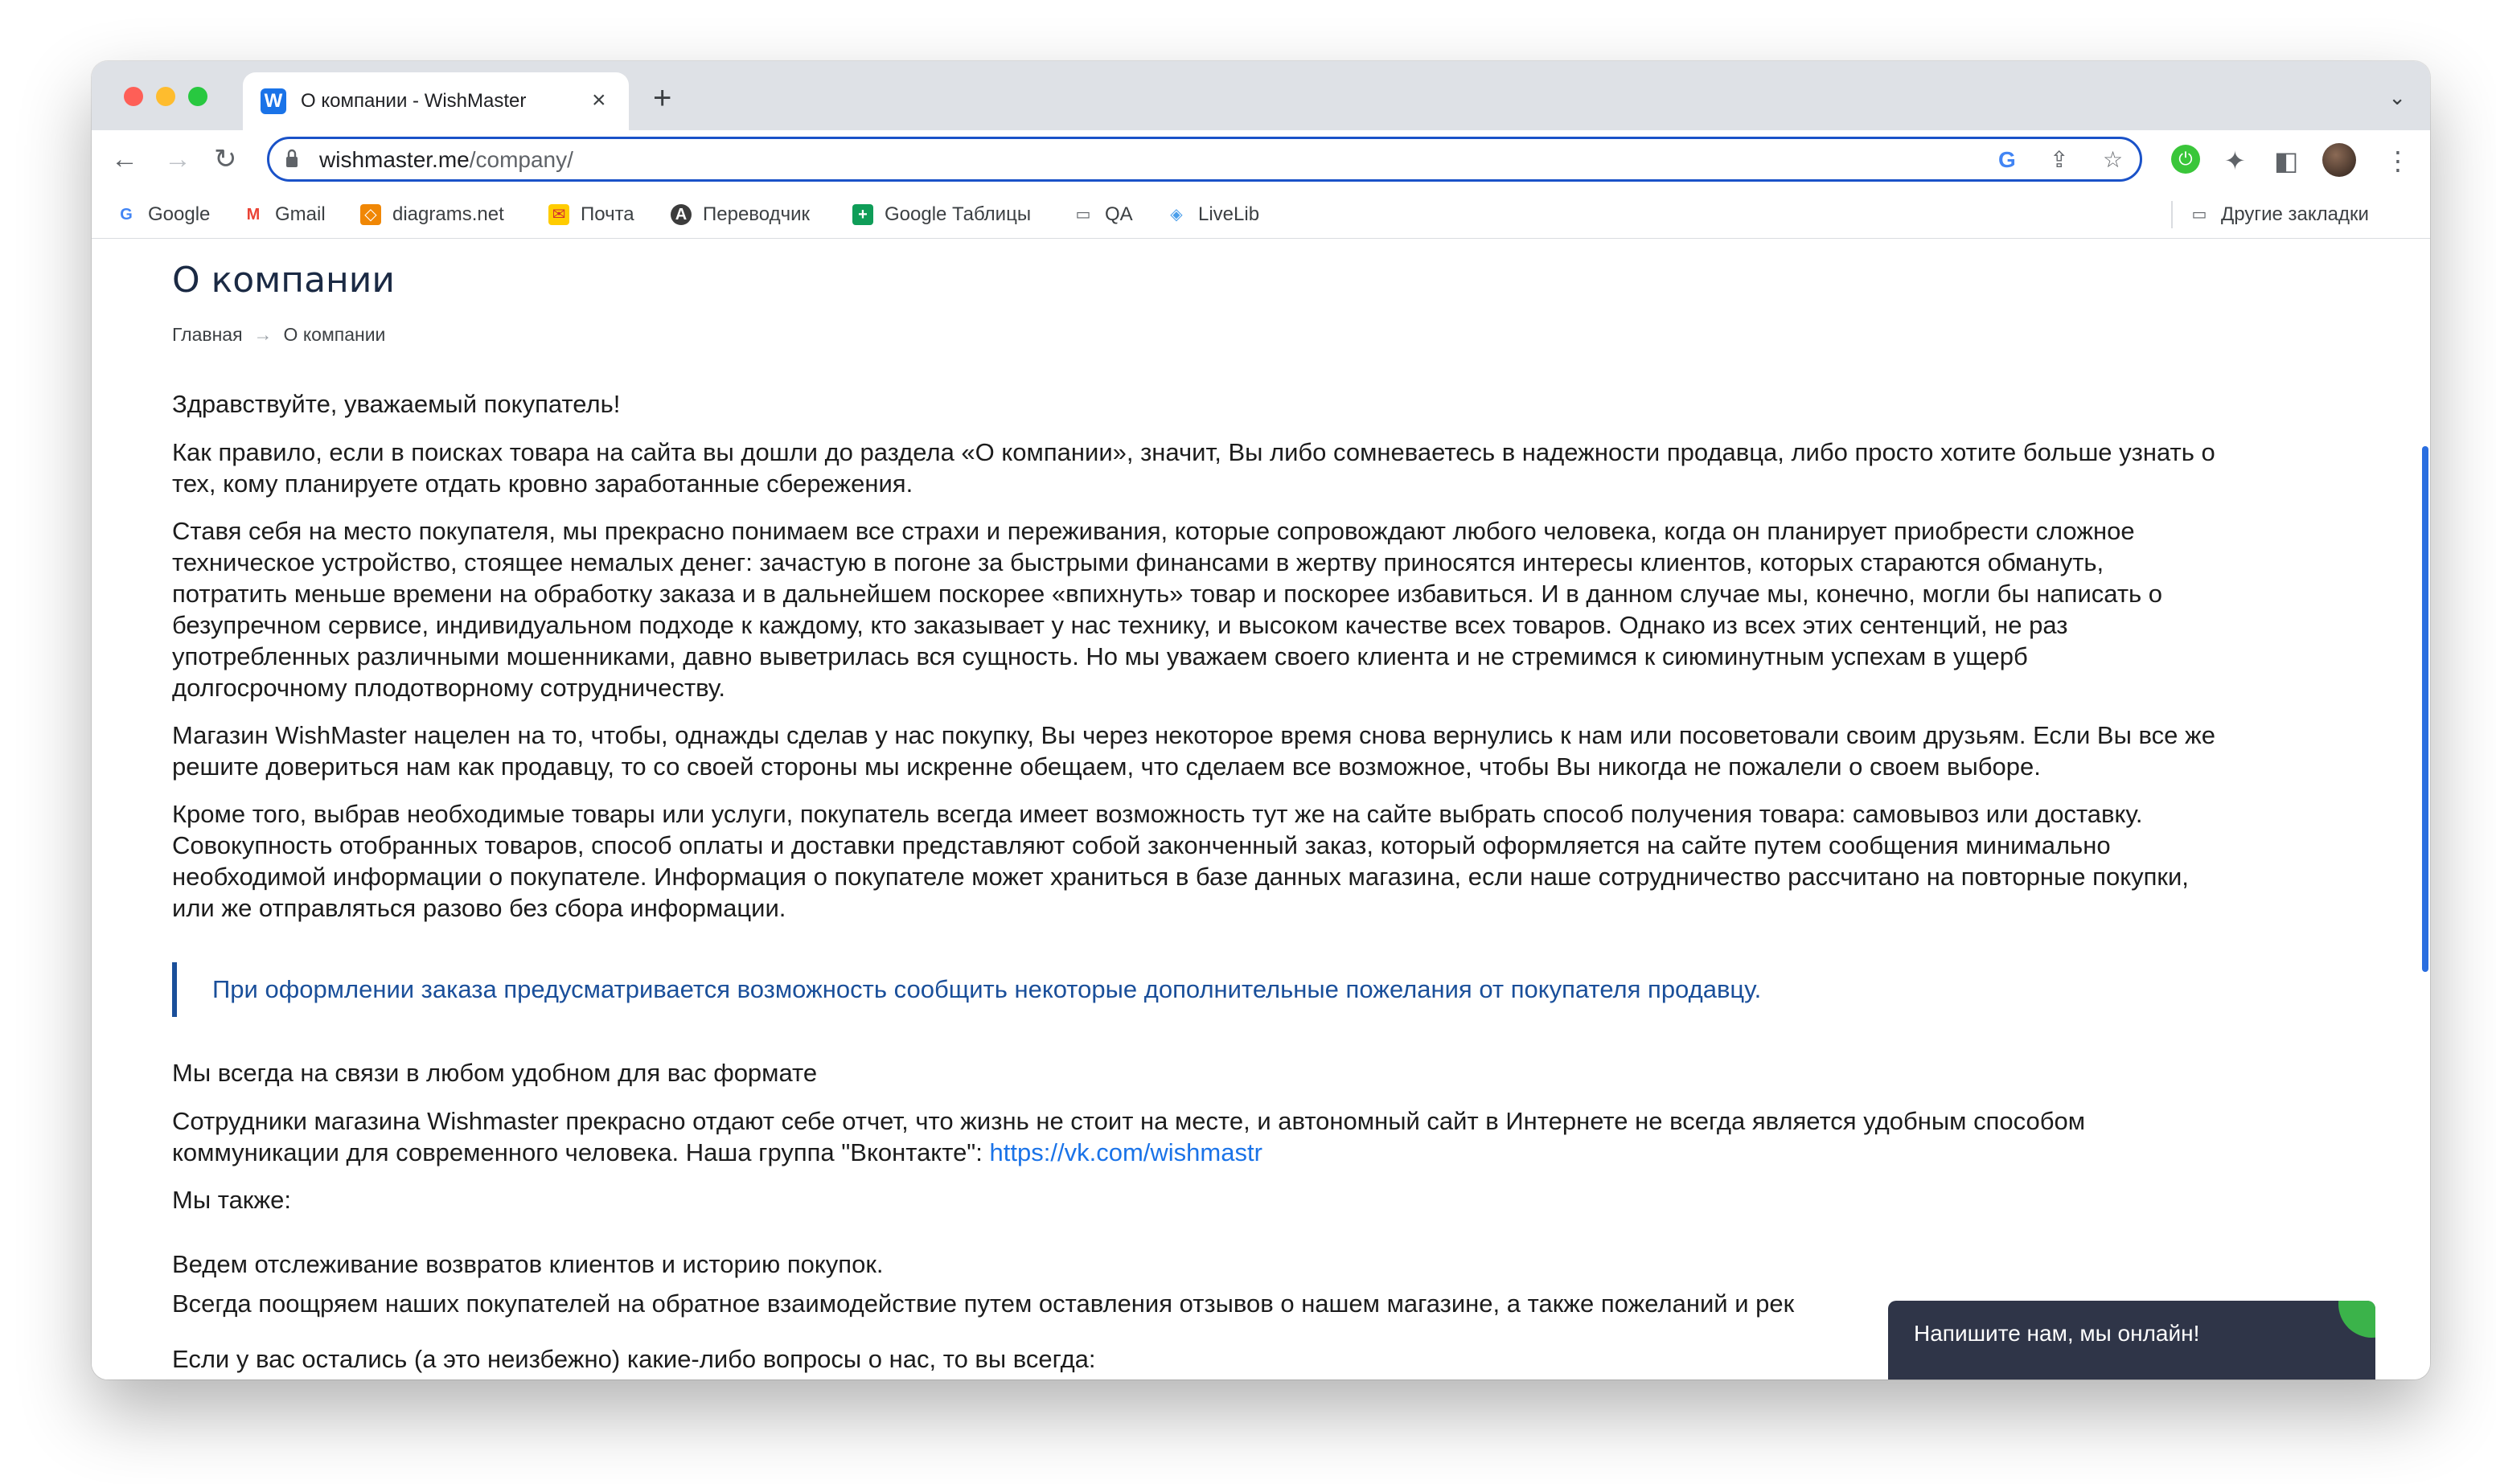  What do you see at coordinates (283, 281) in the screenshot?
I see `page-title: О компании` at bounding box center [283, 281].